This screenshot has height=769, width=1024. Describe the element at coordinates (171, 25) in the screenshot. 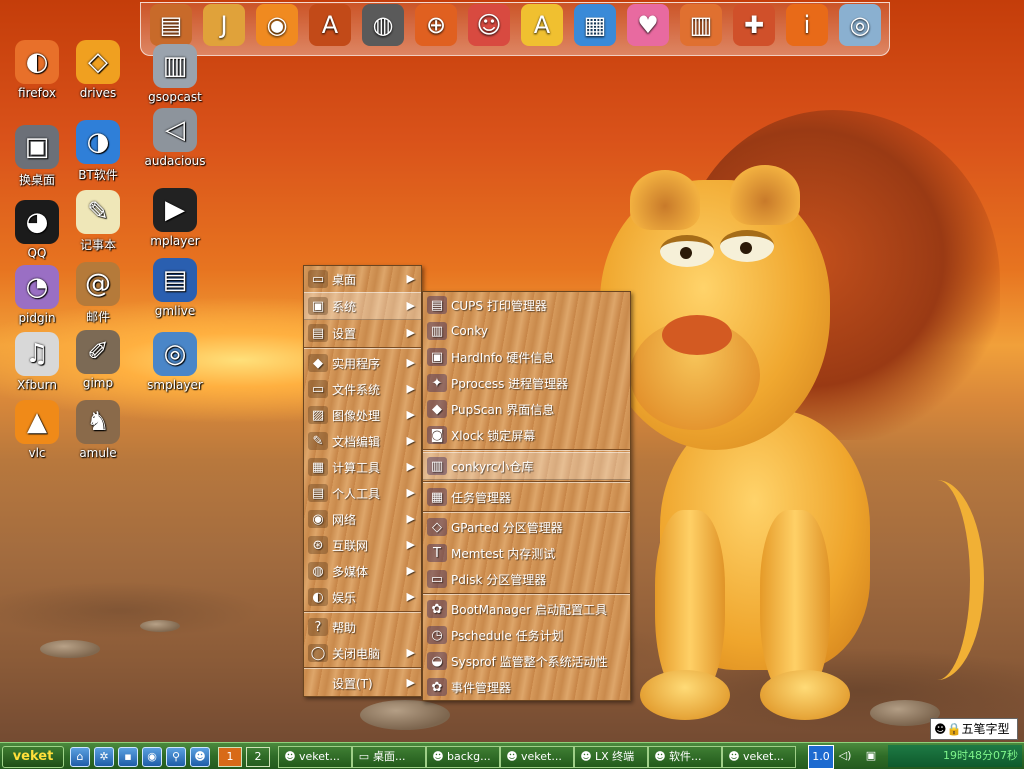

I see `package-icon: ▤` at that location.